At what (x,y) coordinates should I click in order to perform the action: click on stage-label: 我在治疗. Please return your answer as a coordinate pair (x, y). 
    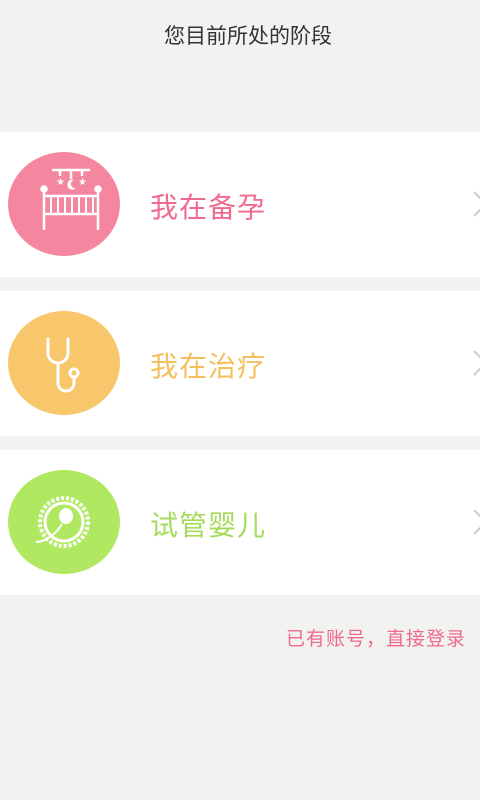
    Looking at the image, I should click on (208, 366).